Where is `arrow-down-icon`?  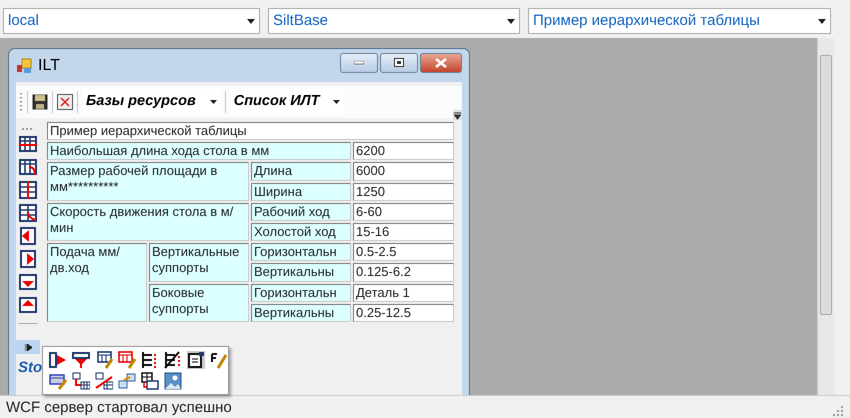 arrow-down-icon is located at coordinates (28, 282).